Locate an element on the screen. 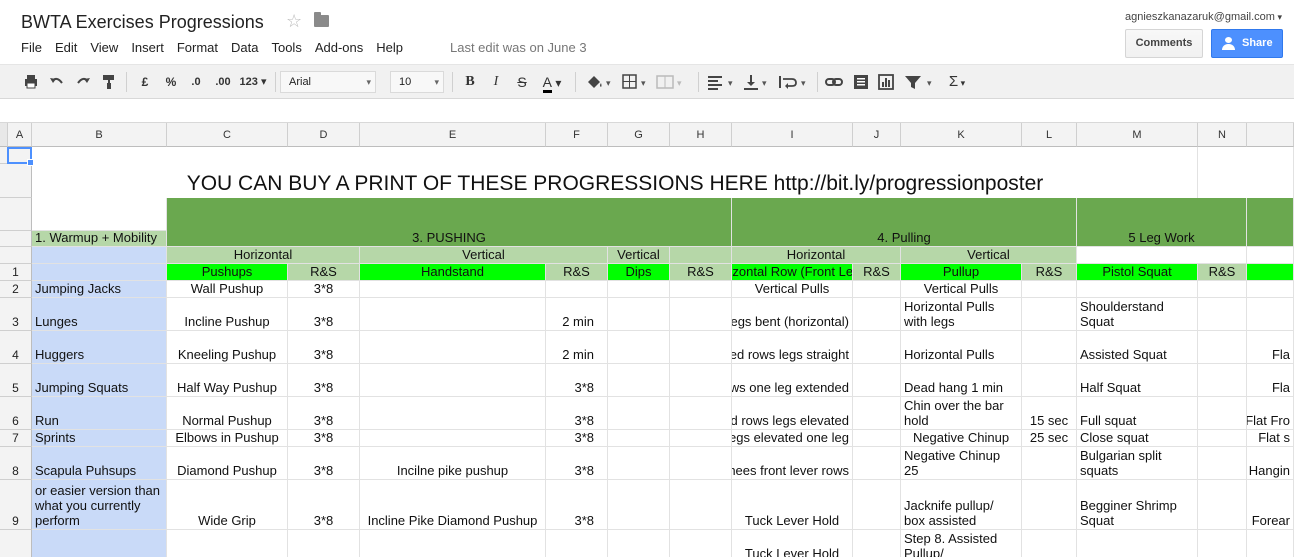  bold-button: B is located at coordinates (470, 82).